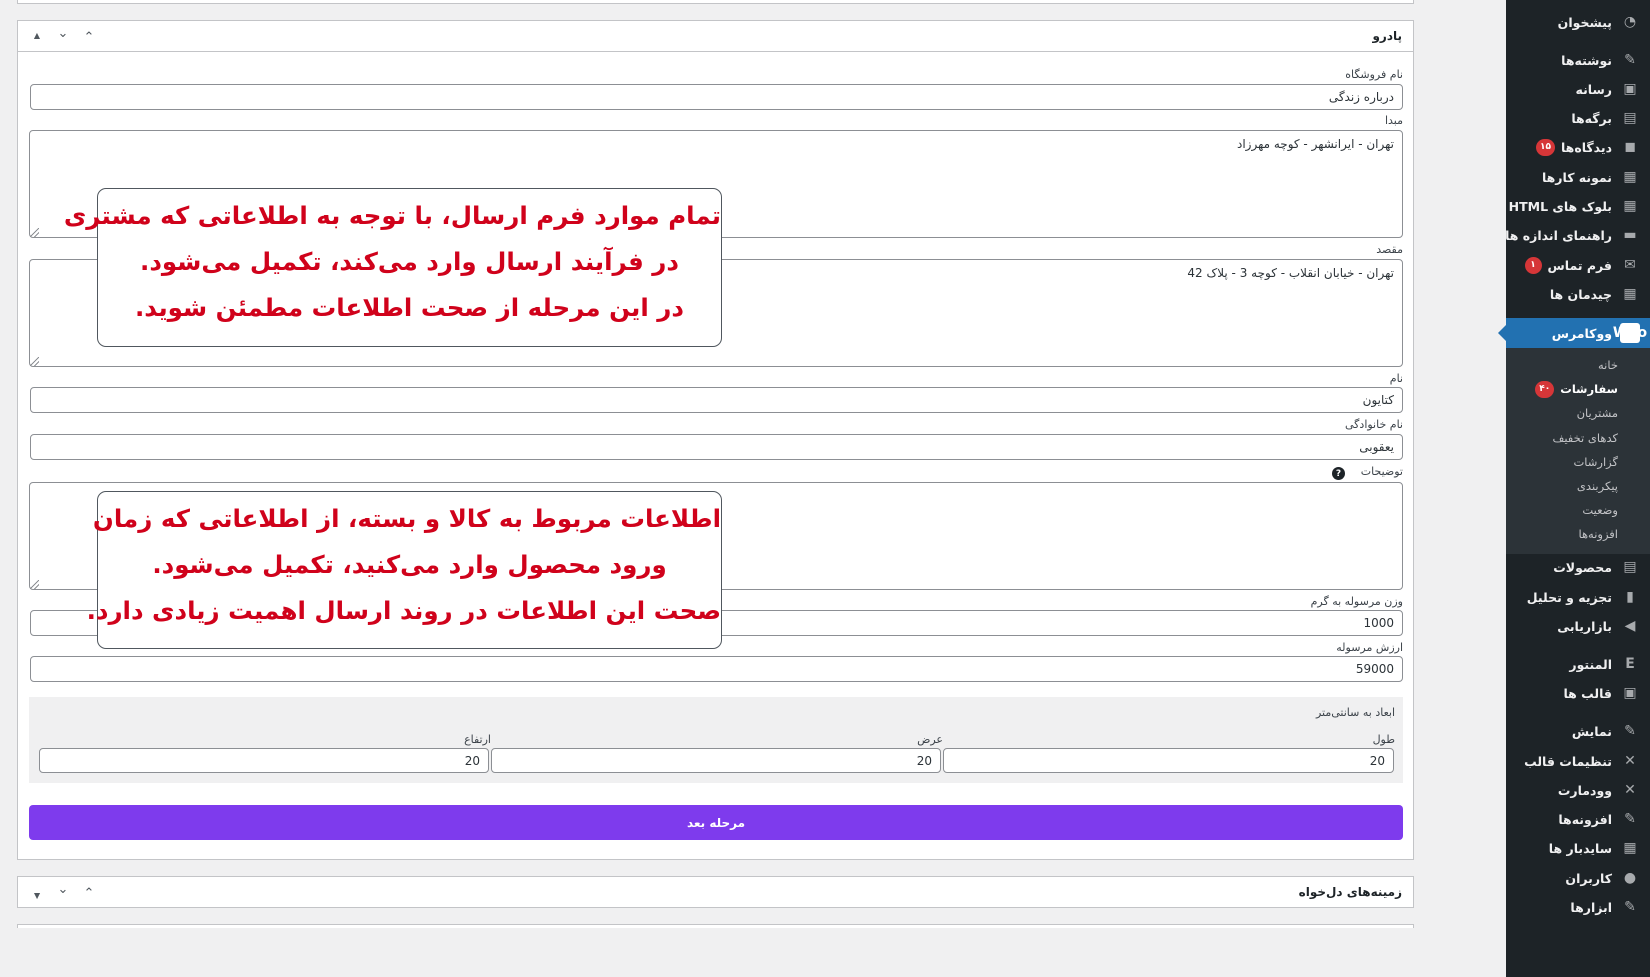 The image size is (1650, 977). I want to click on sidebar-item-label: بلوک های HTML, so click(1560, 206).